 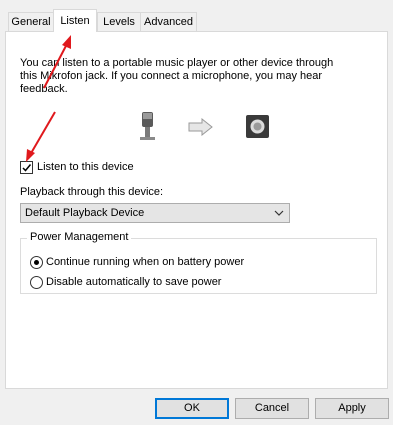 I want to click on power-management-title: Power Management, so click(x=79, y=237).